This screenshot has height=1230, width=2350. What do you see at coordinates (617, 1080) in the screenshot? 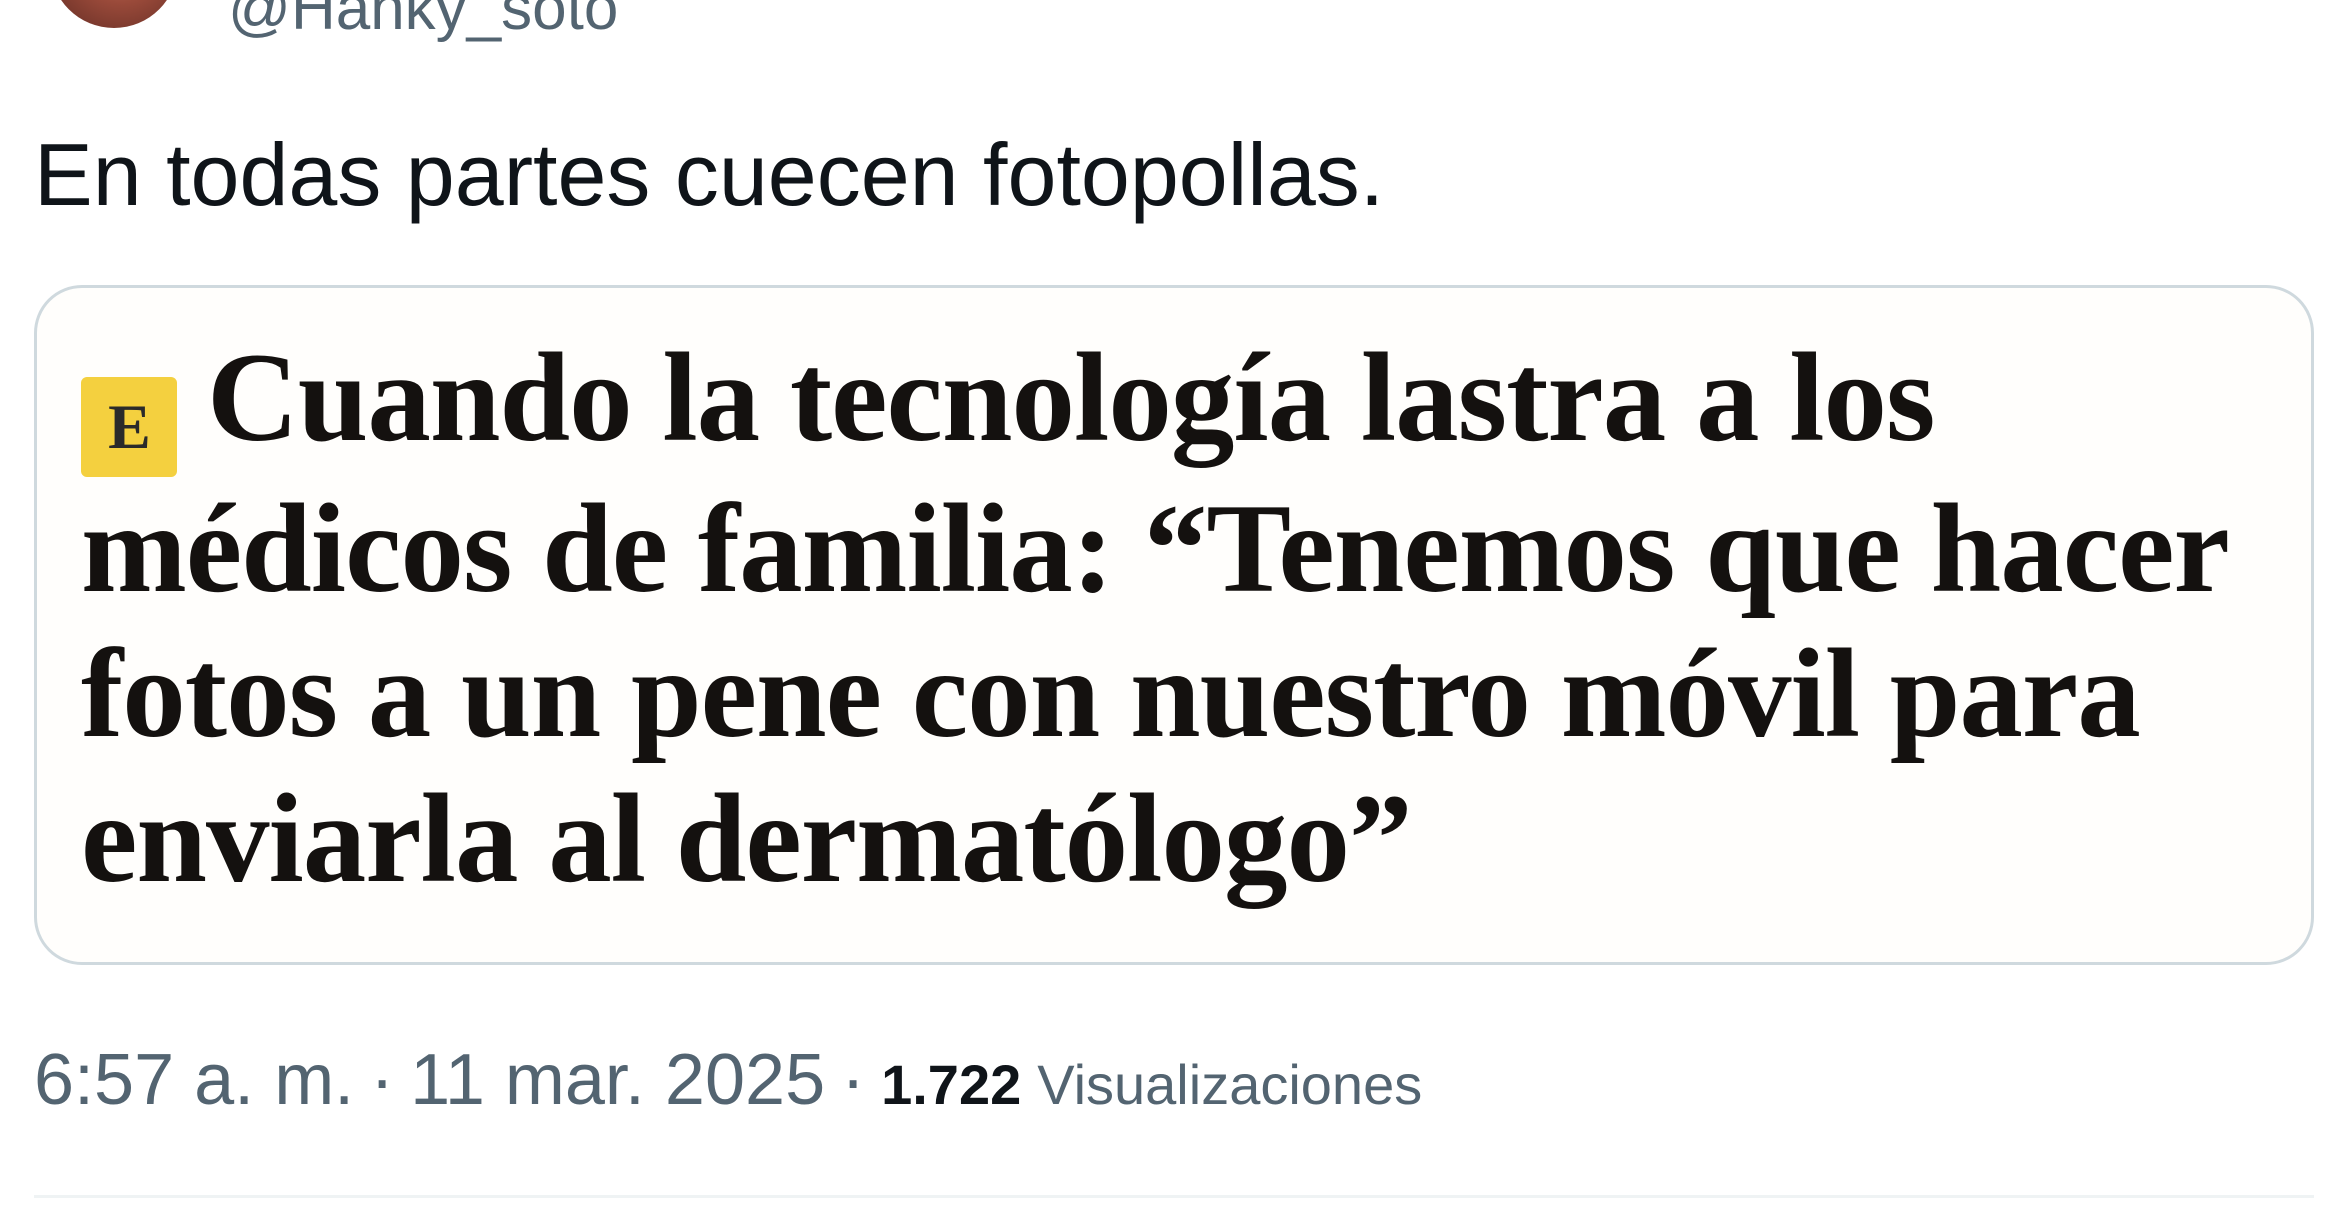
I see `tweet-date: 11 mar. 2025` at bounding box center [617, 1080].